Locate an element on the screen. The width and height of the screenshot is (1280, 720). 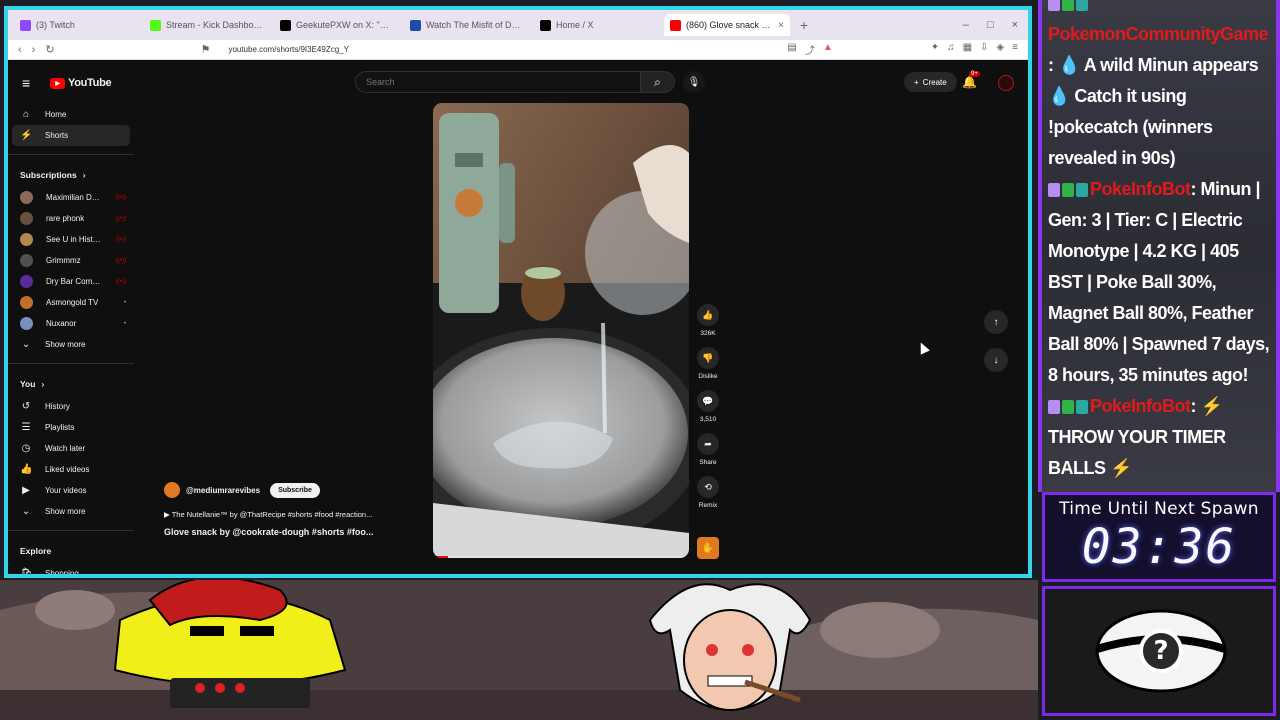
create-label: Create is located at coordinates (934, 82).